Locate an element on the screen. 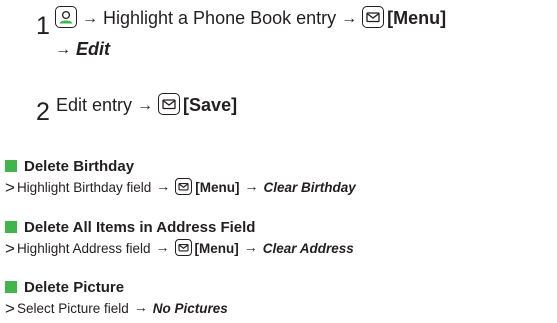 Image resolution: width=557 pixels, height=323 pixels. section-heading: Delete Birthday is located at coordinates (69, 167).